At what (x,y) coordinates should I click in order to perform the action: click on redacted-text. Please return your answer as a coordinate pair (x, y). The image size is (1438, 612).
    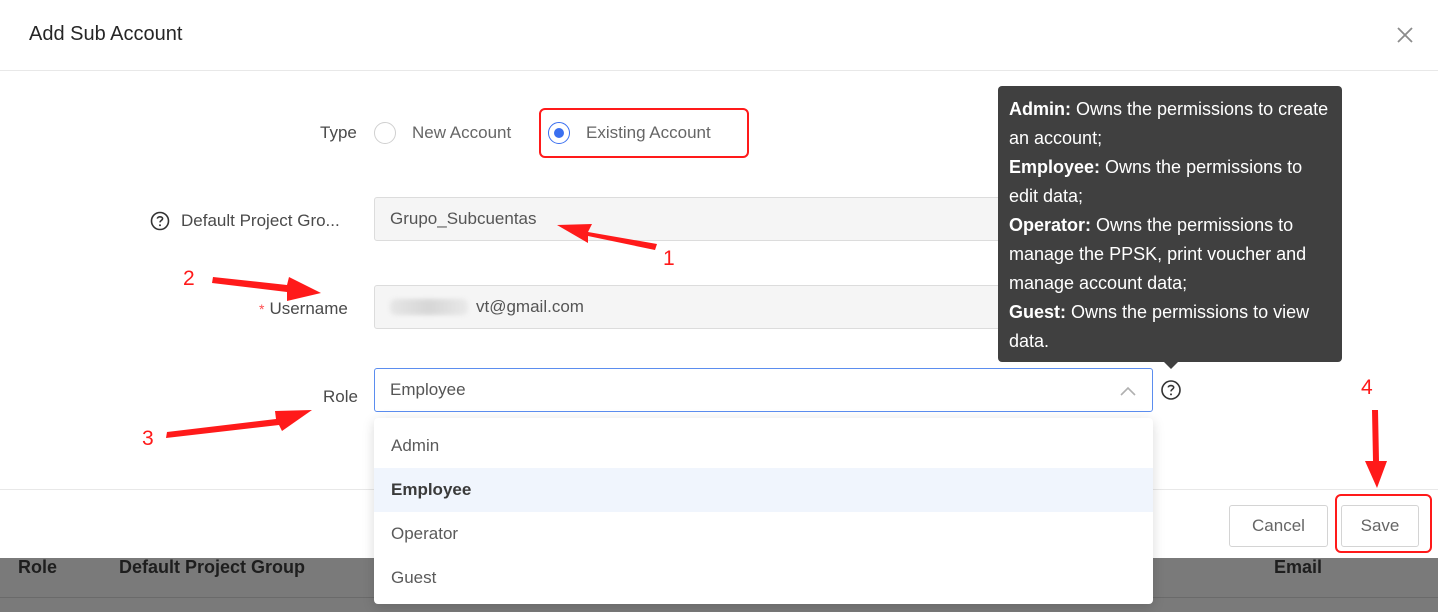
    Looking at the image, I should click on (429, 307).